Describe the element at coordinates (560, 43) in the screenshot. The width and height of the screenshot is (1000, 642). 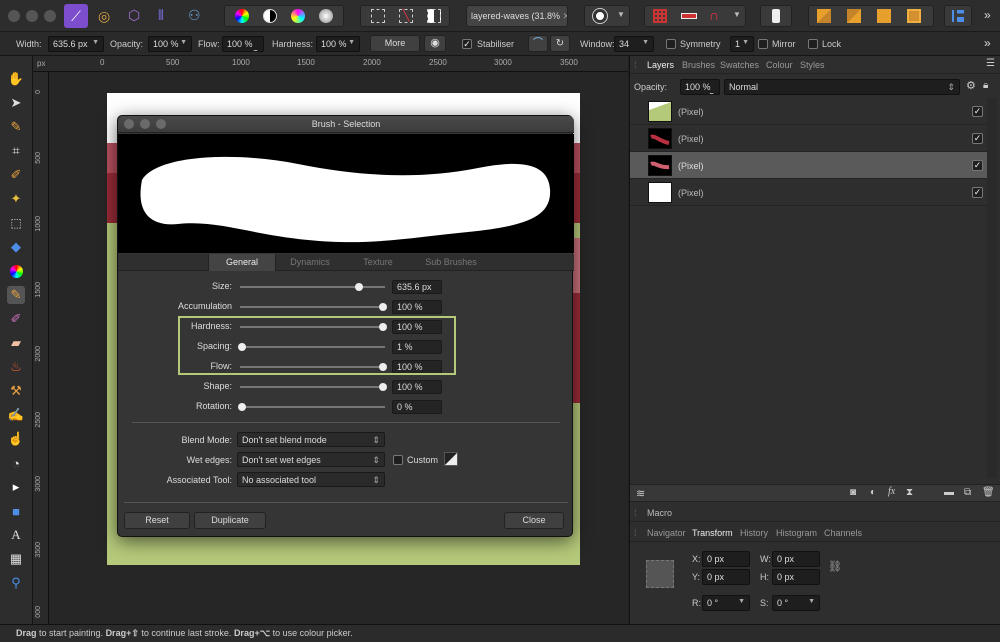
I see `window-mode-icon: ↻` at that location.